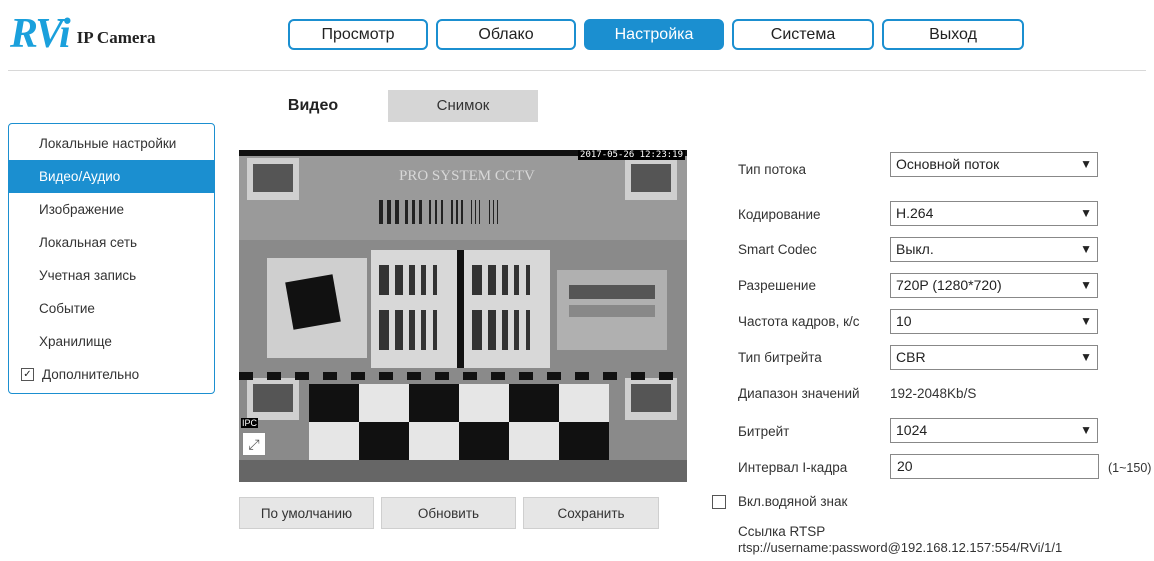  I want to click on advanced-checkbox: ✓, so click(27, 374).